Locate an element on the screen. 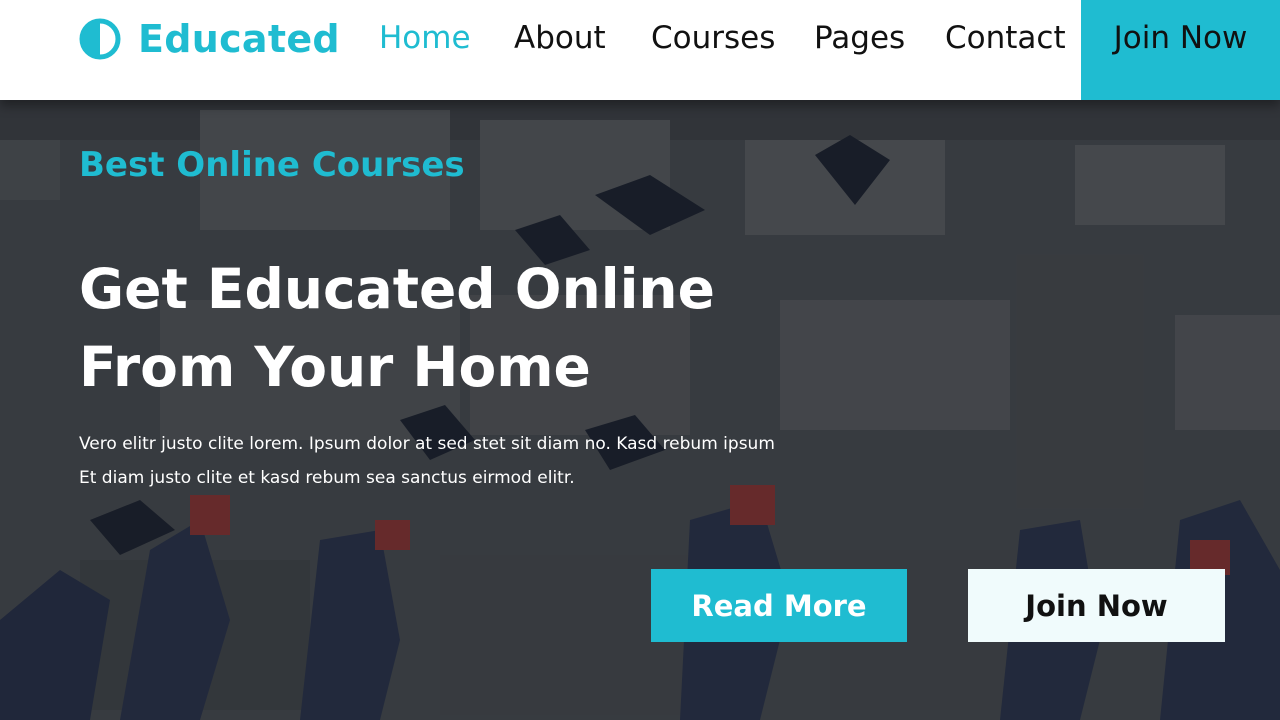 The image size is (1280, 720). brand-name: Educated is located at coordinates (239, 39).